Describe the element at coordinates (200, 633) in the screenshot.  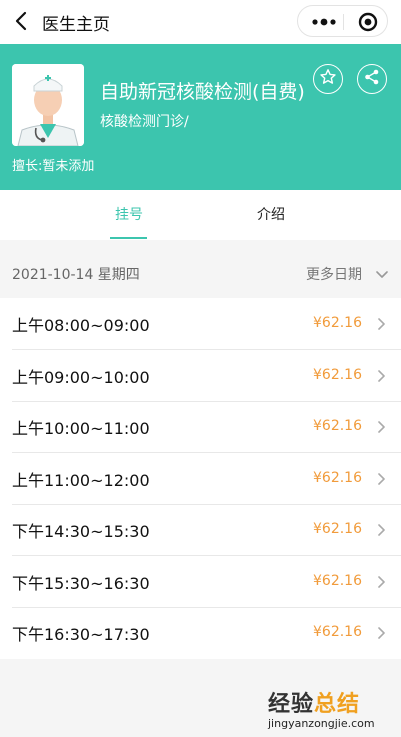
I see `time-slot-row: 下午16:30~17:30 ¥62.16` at that location.